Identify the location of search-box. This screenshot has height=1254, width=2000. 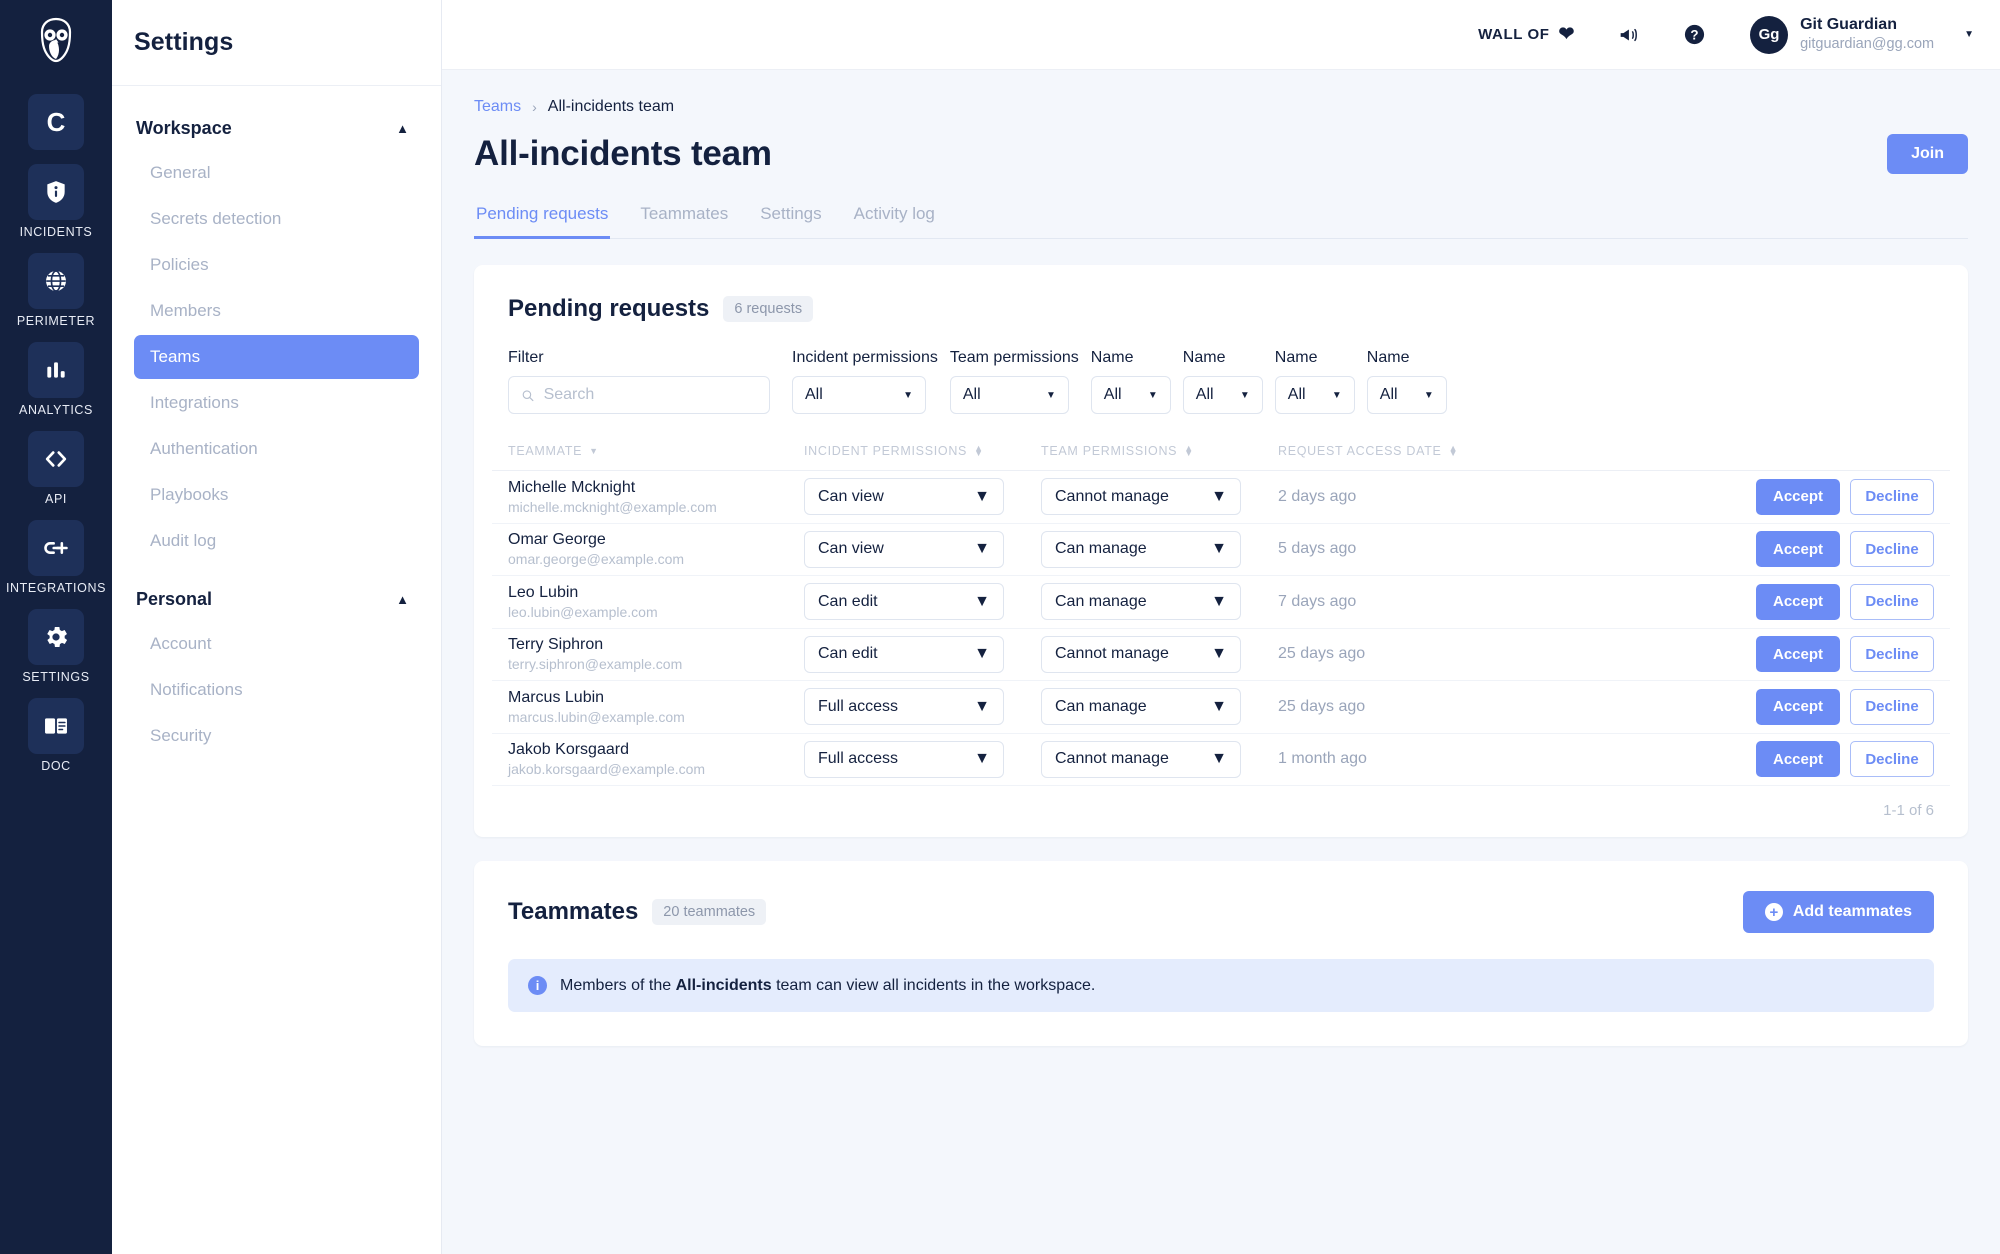
(639, 395).